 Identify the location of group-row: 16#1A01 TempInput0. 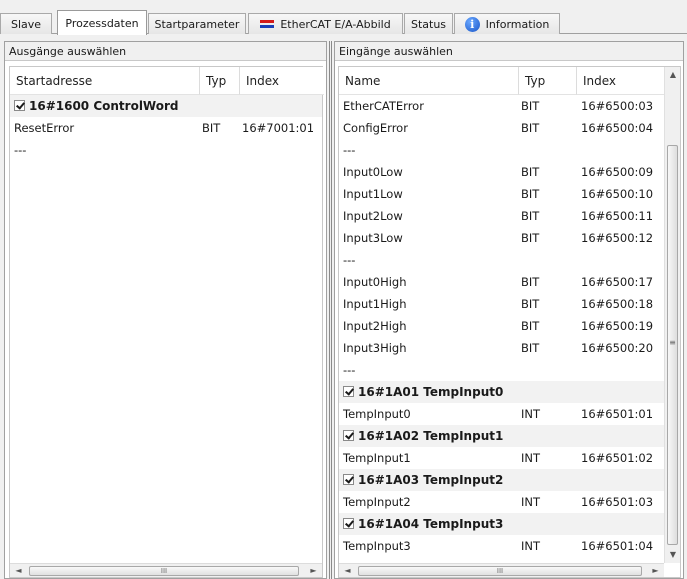
(502, 392).